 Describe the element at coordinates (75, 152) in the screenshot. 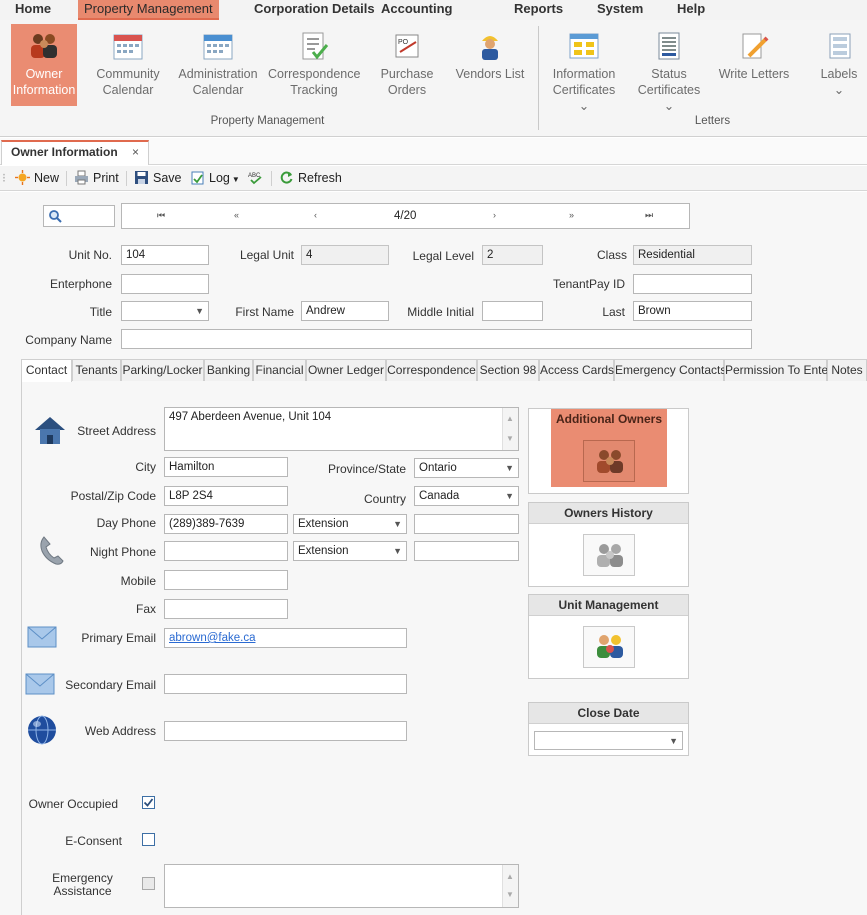

I see `owner-information-tab: Owner Information ×` at that location.